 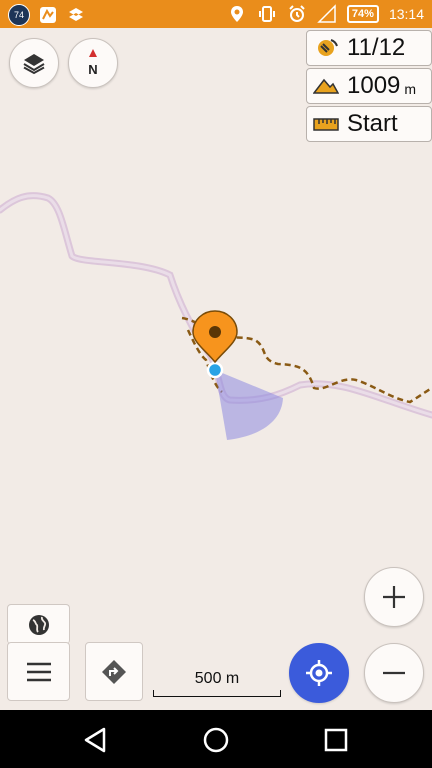 I want to click on clock: 13:14, so click(x=406, y=14).